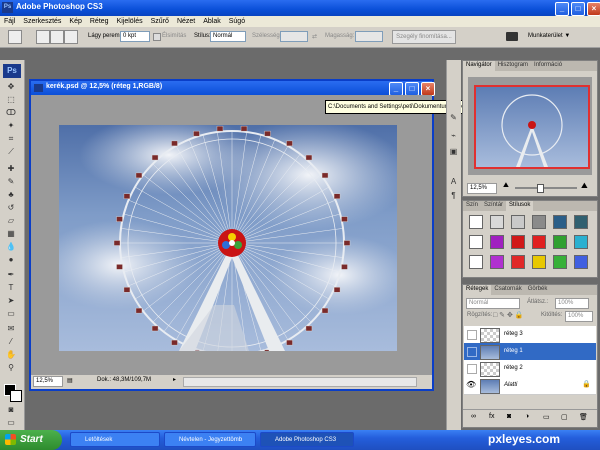 Image resolution: width=600 pixels, height=450 pixels. I want to click on zoom-slider-handle, so click(540, 188).